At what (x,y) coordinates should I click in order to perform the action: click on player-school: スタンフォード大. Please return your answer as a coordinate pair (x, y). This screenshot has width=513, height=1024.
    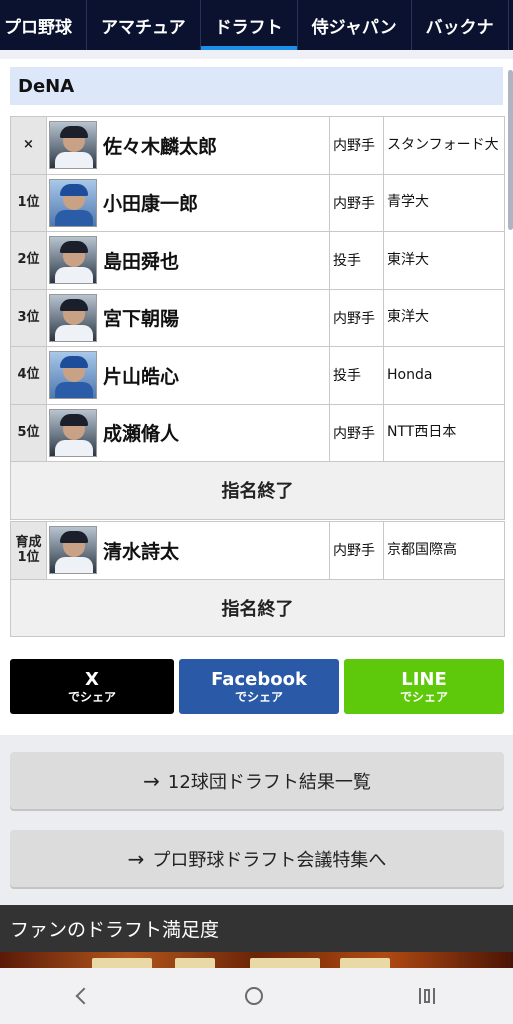
    Looking at the image, I should click on (444, 145).